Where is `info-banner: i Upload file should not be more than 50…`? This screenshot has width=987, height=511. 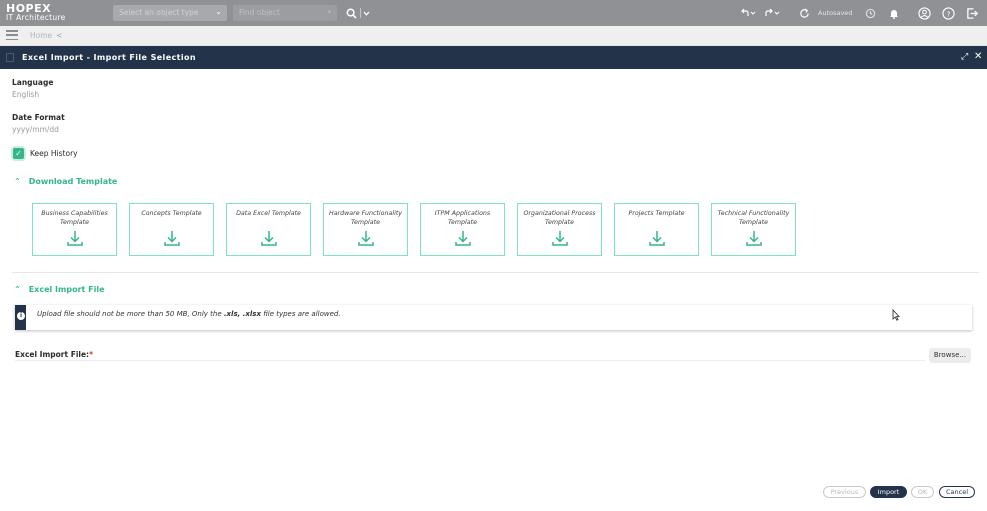
info-banner: i Upload file should not be more than 50… is located at coordinates (493, 317).